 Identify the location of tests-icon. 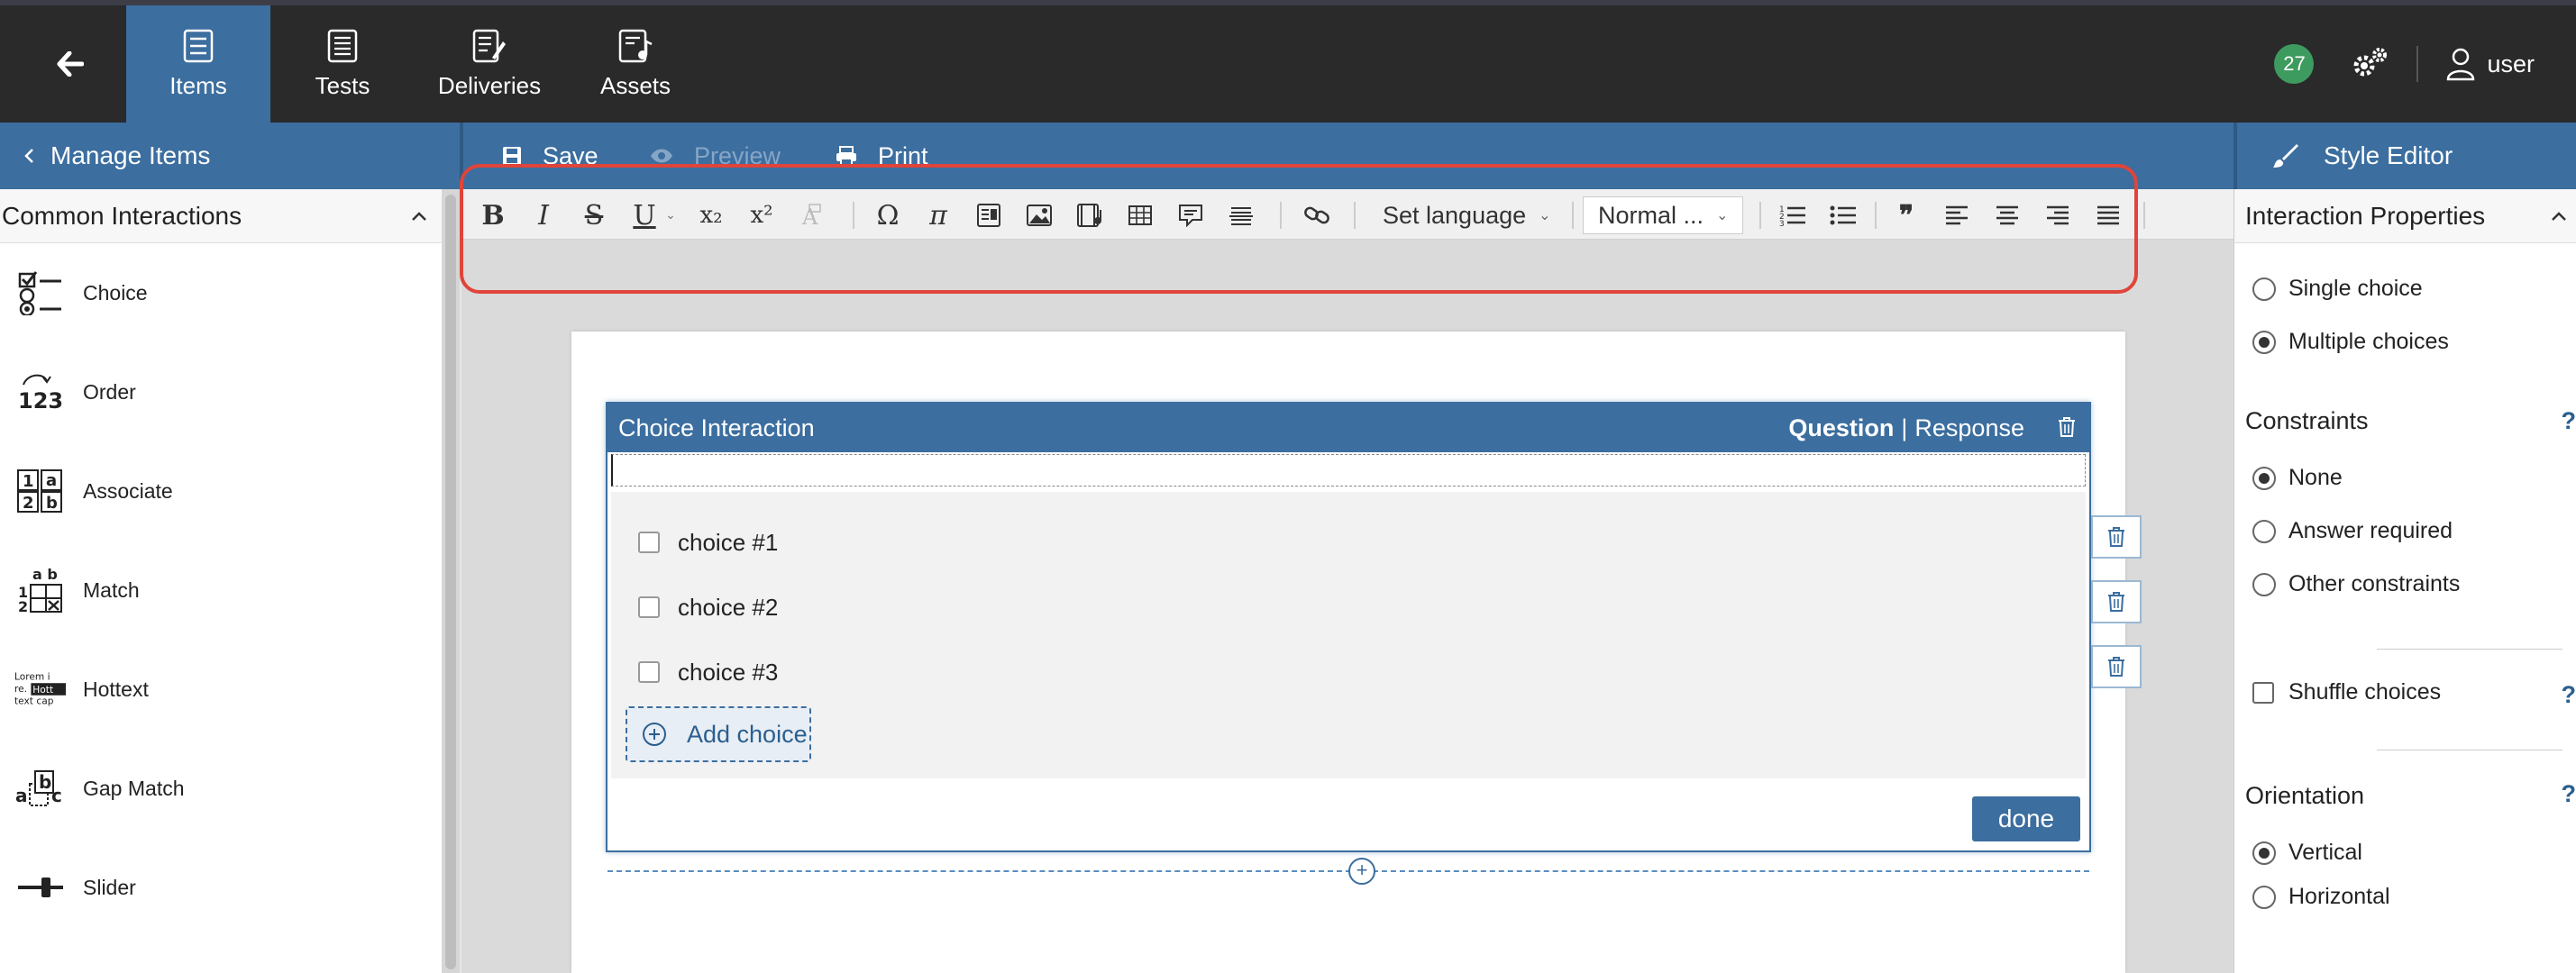
(342, 46).